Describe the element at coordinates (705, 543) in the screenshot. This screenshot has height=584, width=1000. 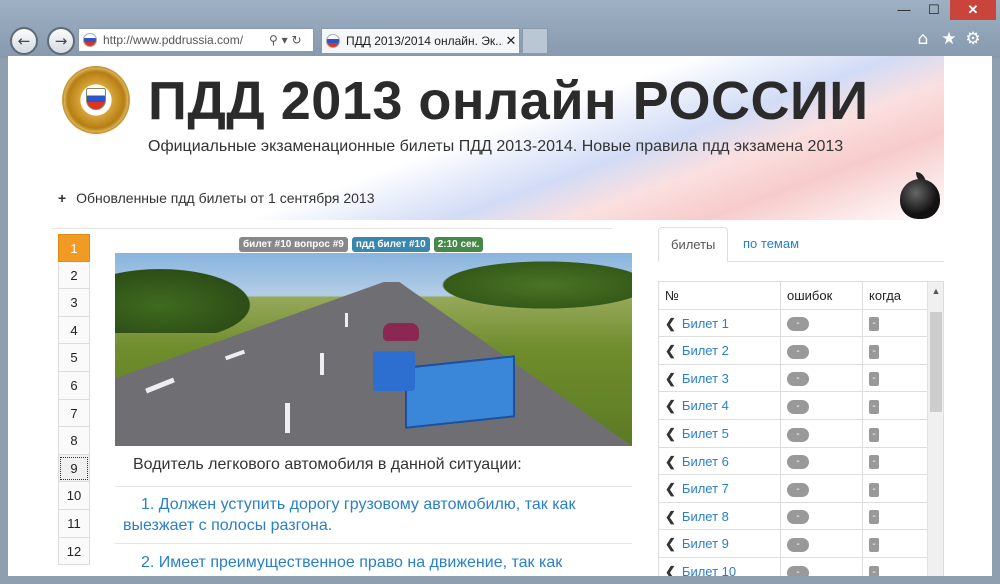
I see `ticket-link: Билет 9` at that location.